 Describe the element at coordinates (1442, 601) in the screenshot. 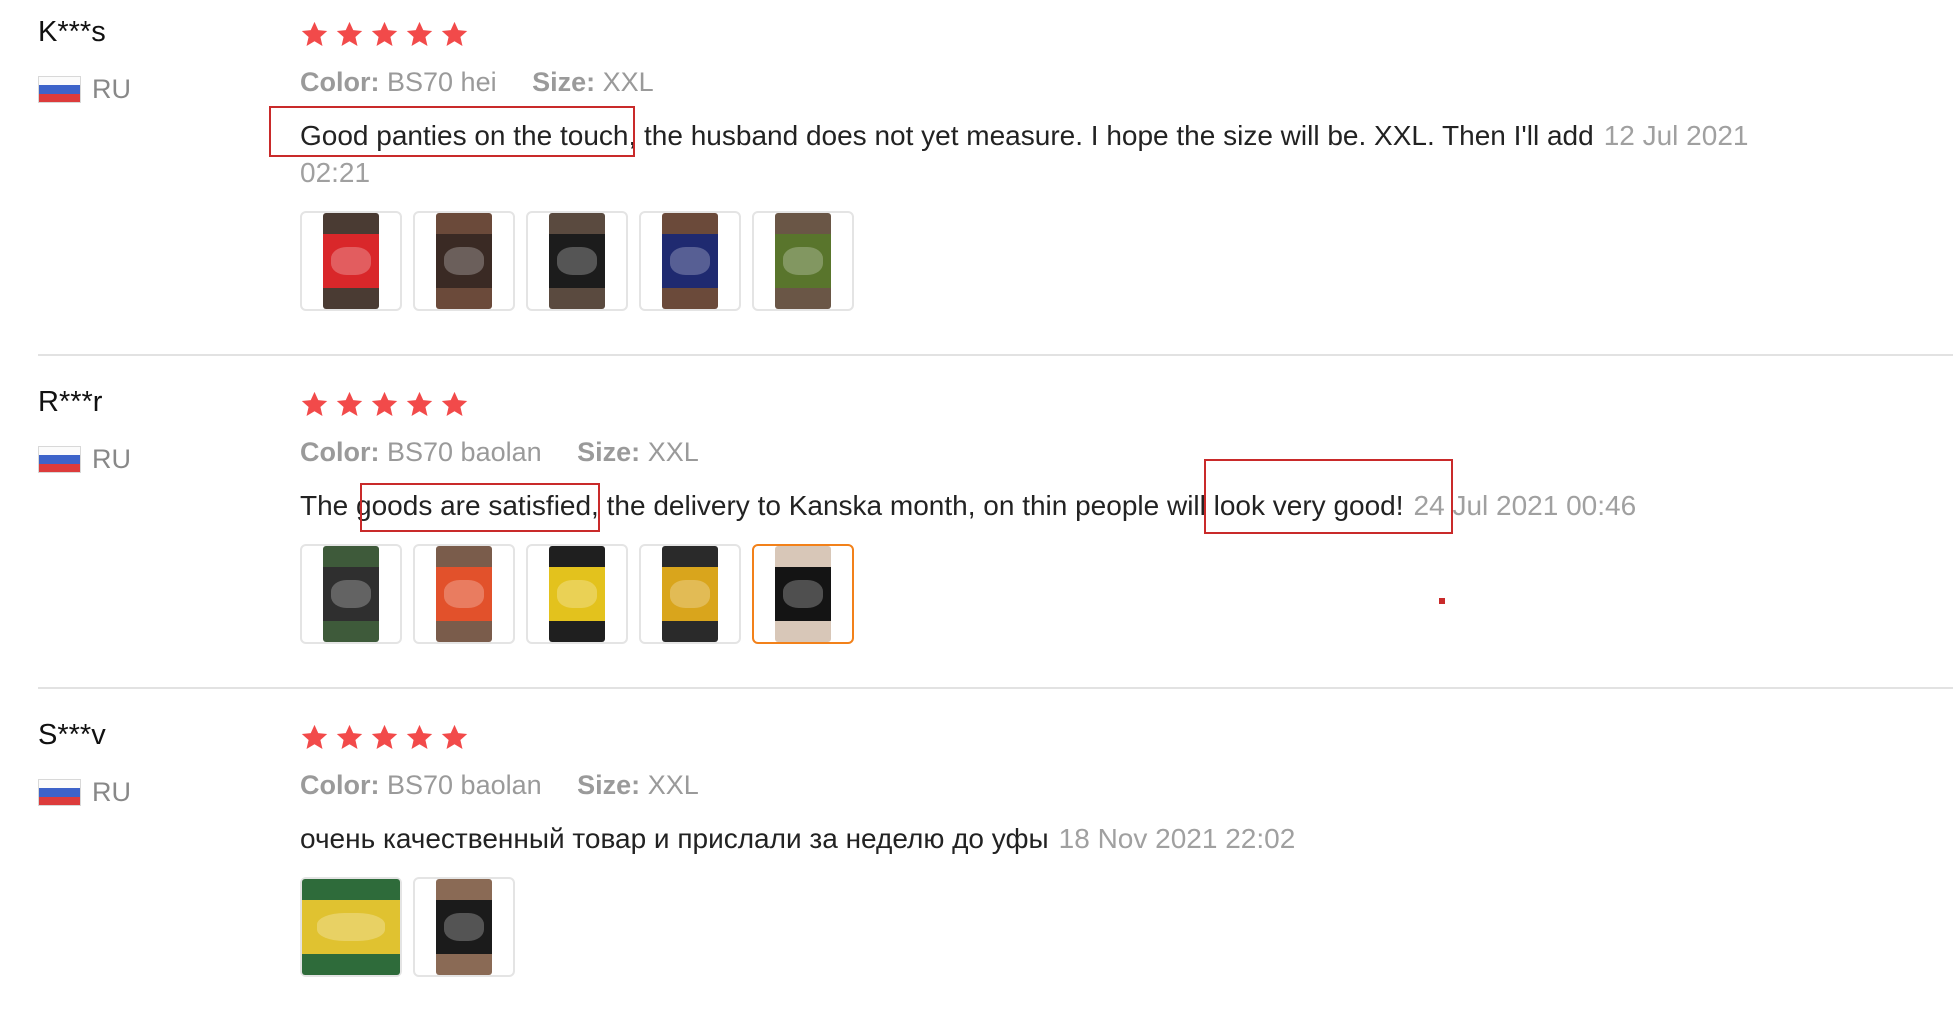

I see `marker-dot` at that location.